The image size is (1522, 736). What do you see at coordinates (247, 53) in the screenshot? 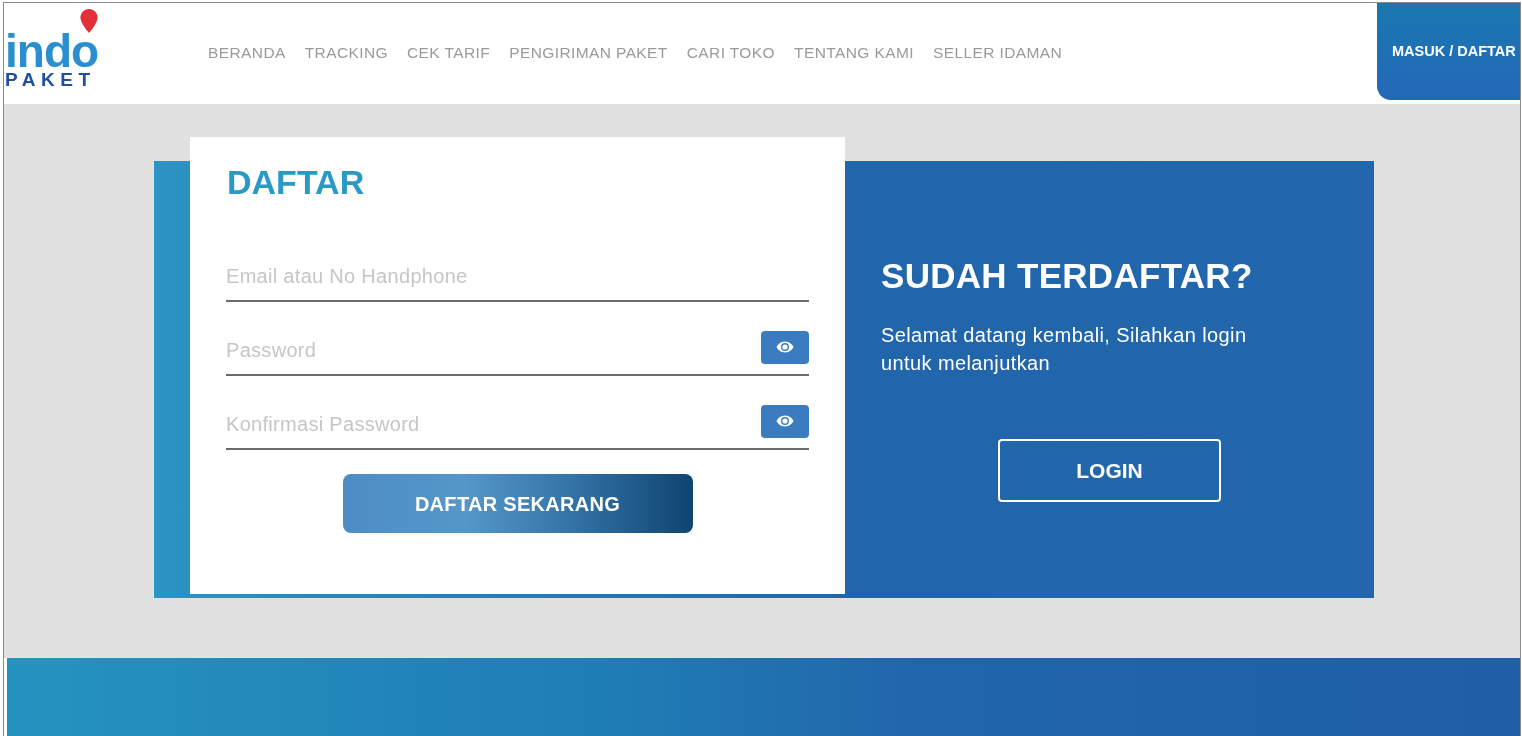
I see `nav-link: BERANDA` at bounding box center [247, 53].